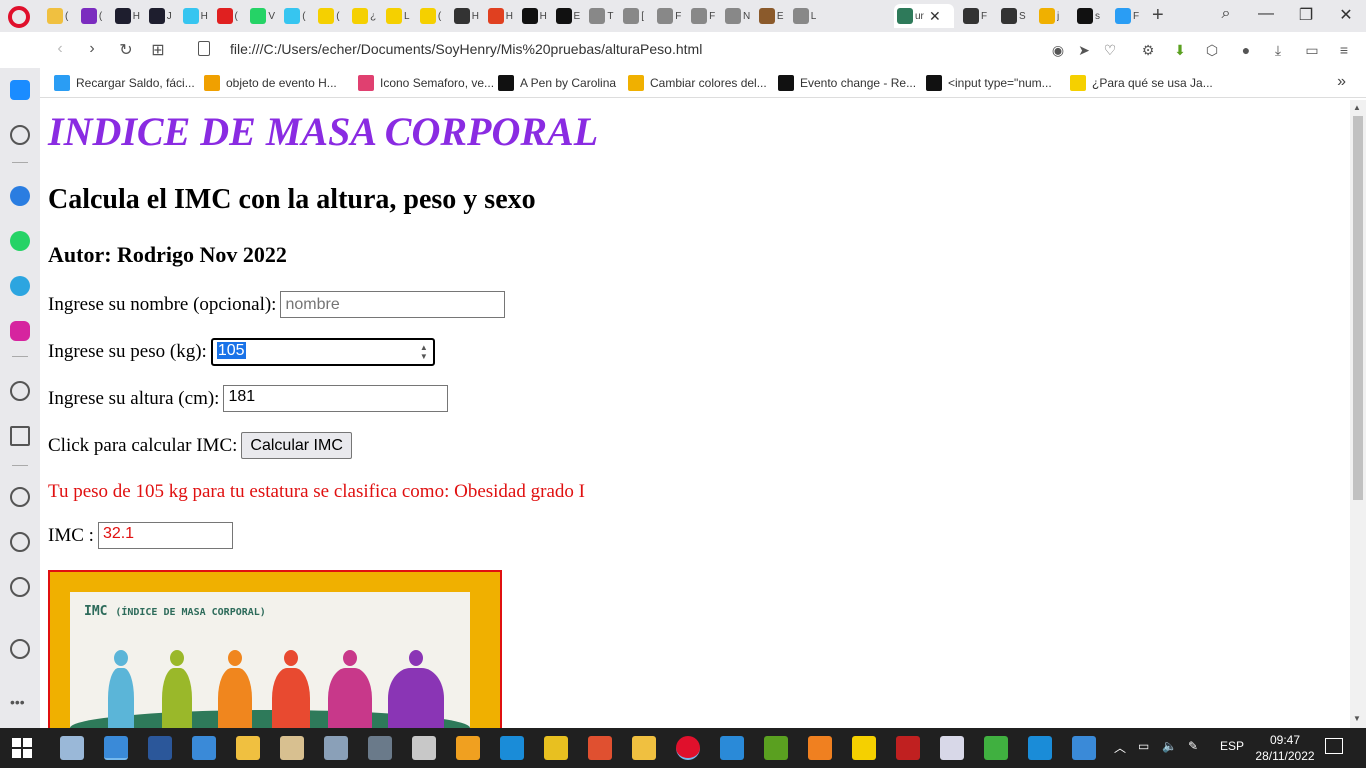 Image resolution: width=1366 pixels, height=768 pixels. I want to click on language-indicator: ESP, so click(1232, 746).